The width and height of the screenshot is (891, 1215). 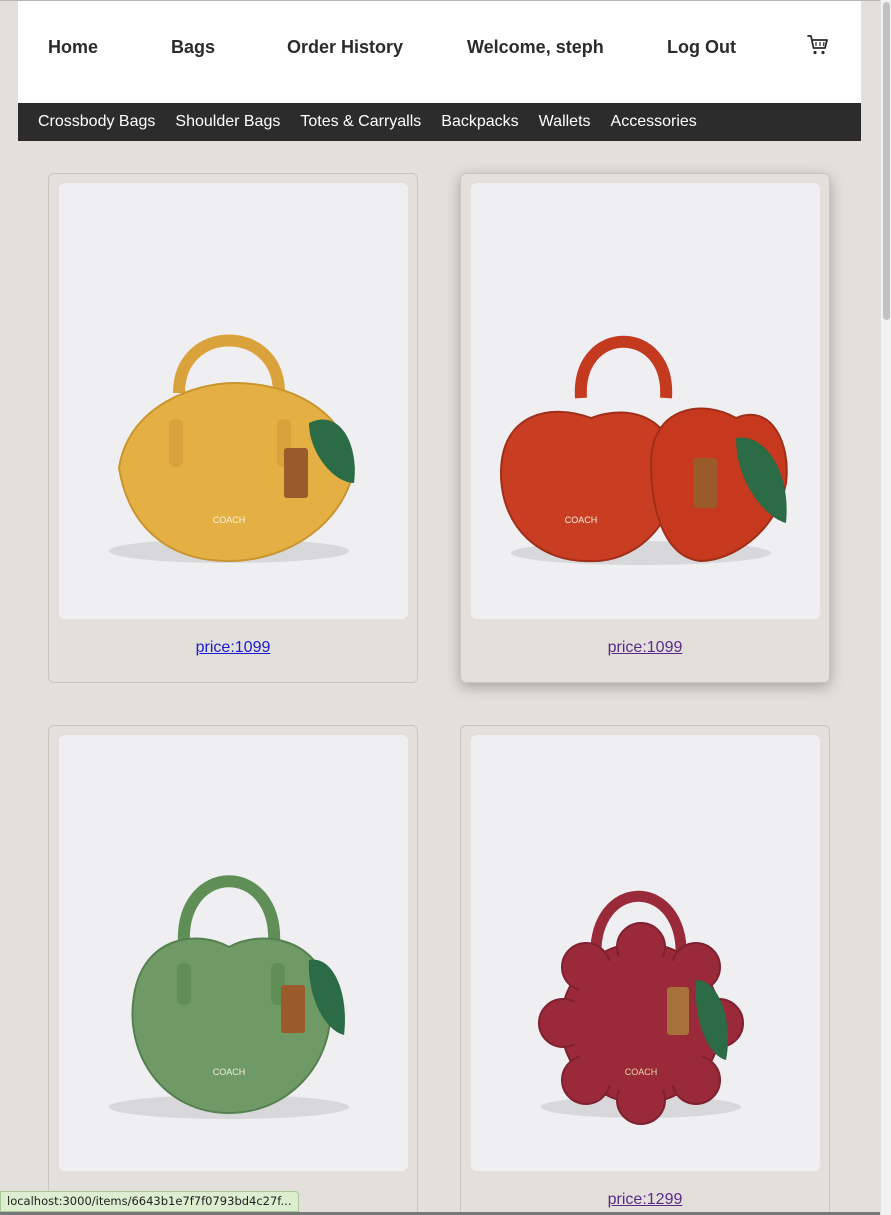 What do you see at coordinates (233, 401) in the screenshot?
I see `product-image-lemon-bag: COACH` at bounding box center [233, 401].